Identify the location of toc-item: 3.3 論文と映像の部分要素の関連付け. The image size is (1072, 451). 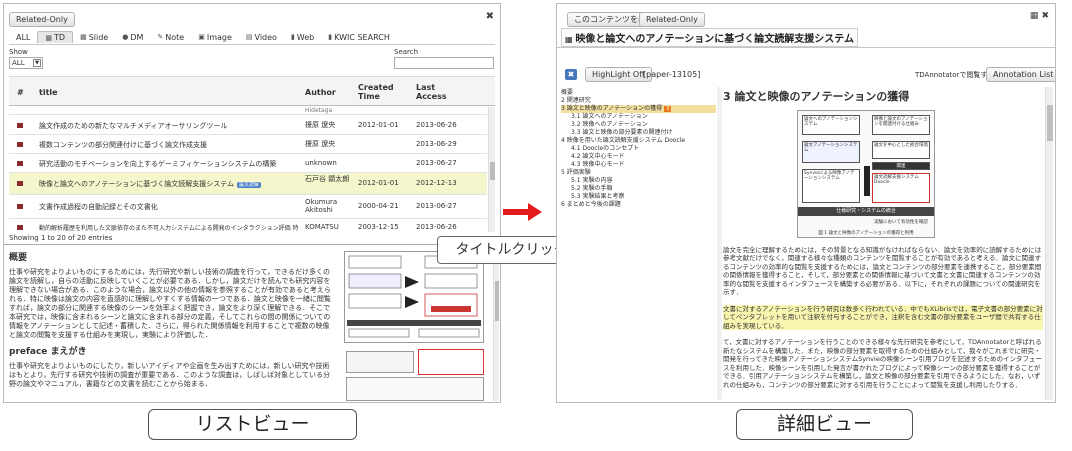
(643, 133).